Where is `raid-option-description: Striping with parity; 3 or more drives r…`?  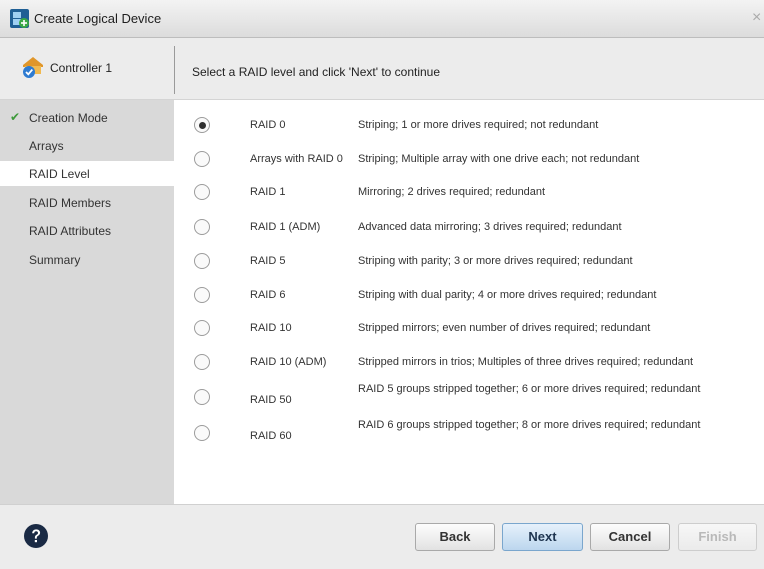 raid-option-description: Striping with parity; 3 or more drives r… is located at coordinates (495, 261).